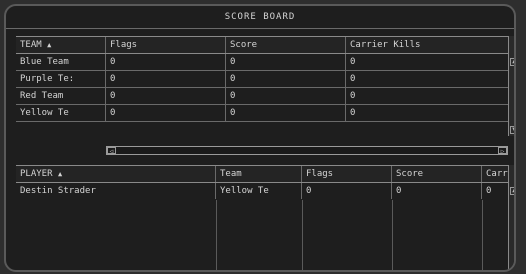 This screenshot has width=526, height=274. What do you see at coordinates (111, 151) in the screenshot?
I see `scroll-left-icon: ◁` at bounding box center [111, 151].